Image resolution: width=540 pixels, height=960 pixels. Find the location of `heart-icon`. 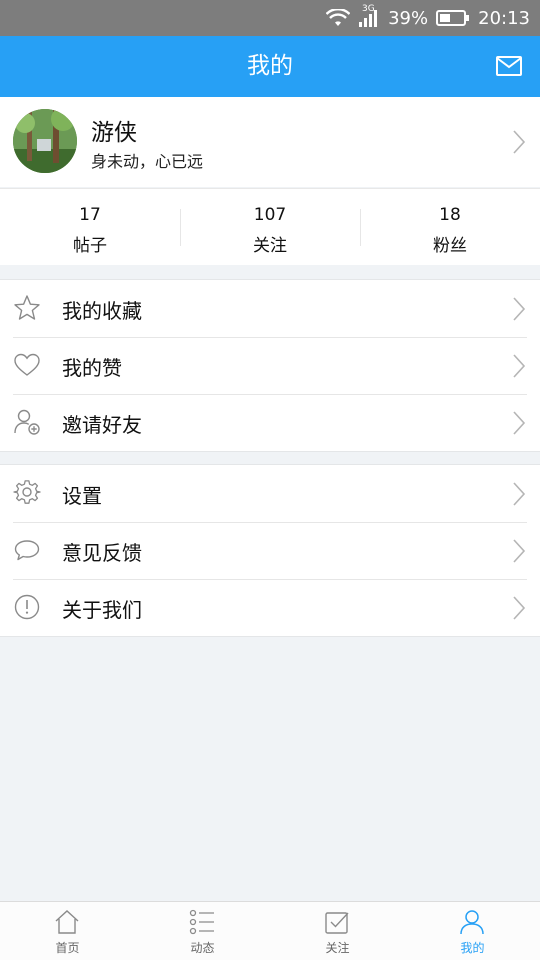

heart-icon is located at coordinates (27, 365).